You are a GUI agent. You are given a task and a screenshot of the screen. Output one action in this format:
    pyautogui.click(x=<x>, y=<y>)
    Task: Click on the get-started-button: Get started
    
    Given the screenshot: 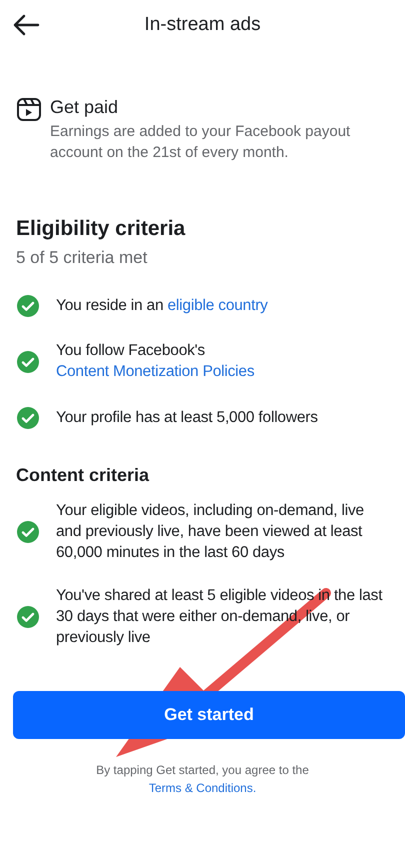 What is the action you would take?
    pyautogui.click(x=209, y=714)
    